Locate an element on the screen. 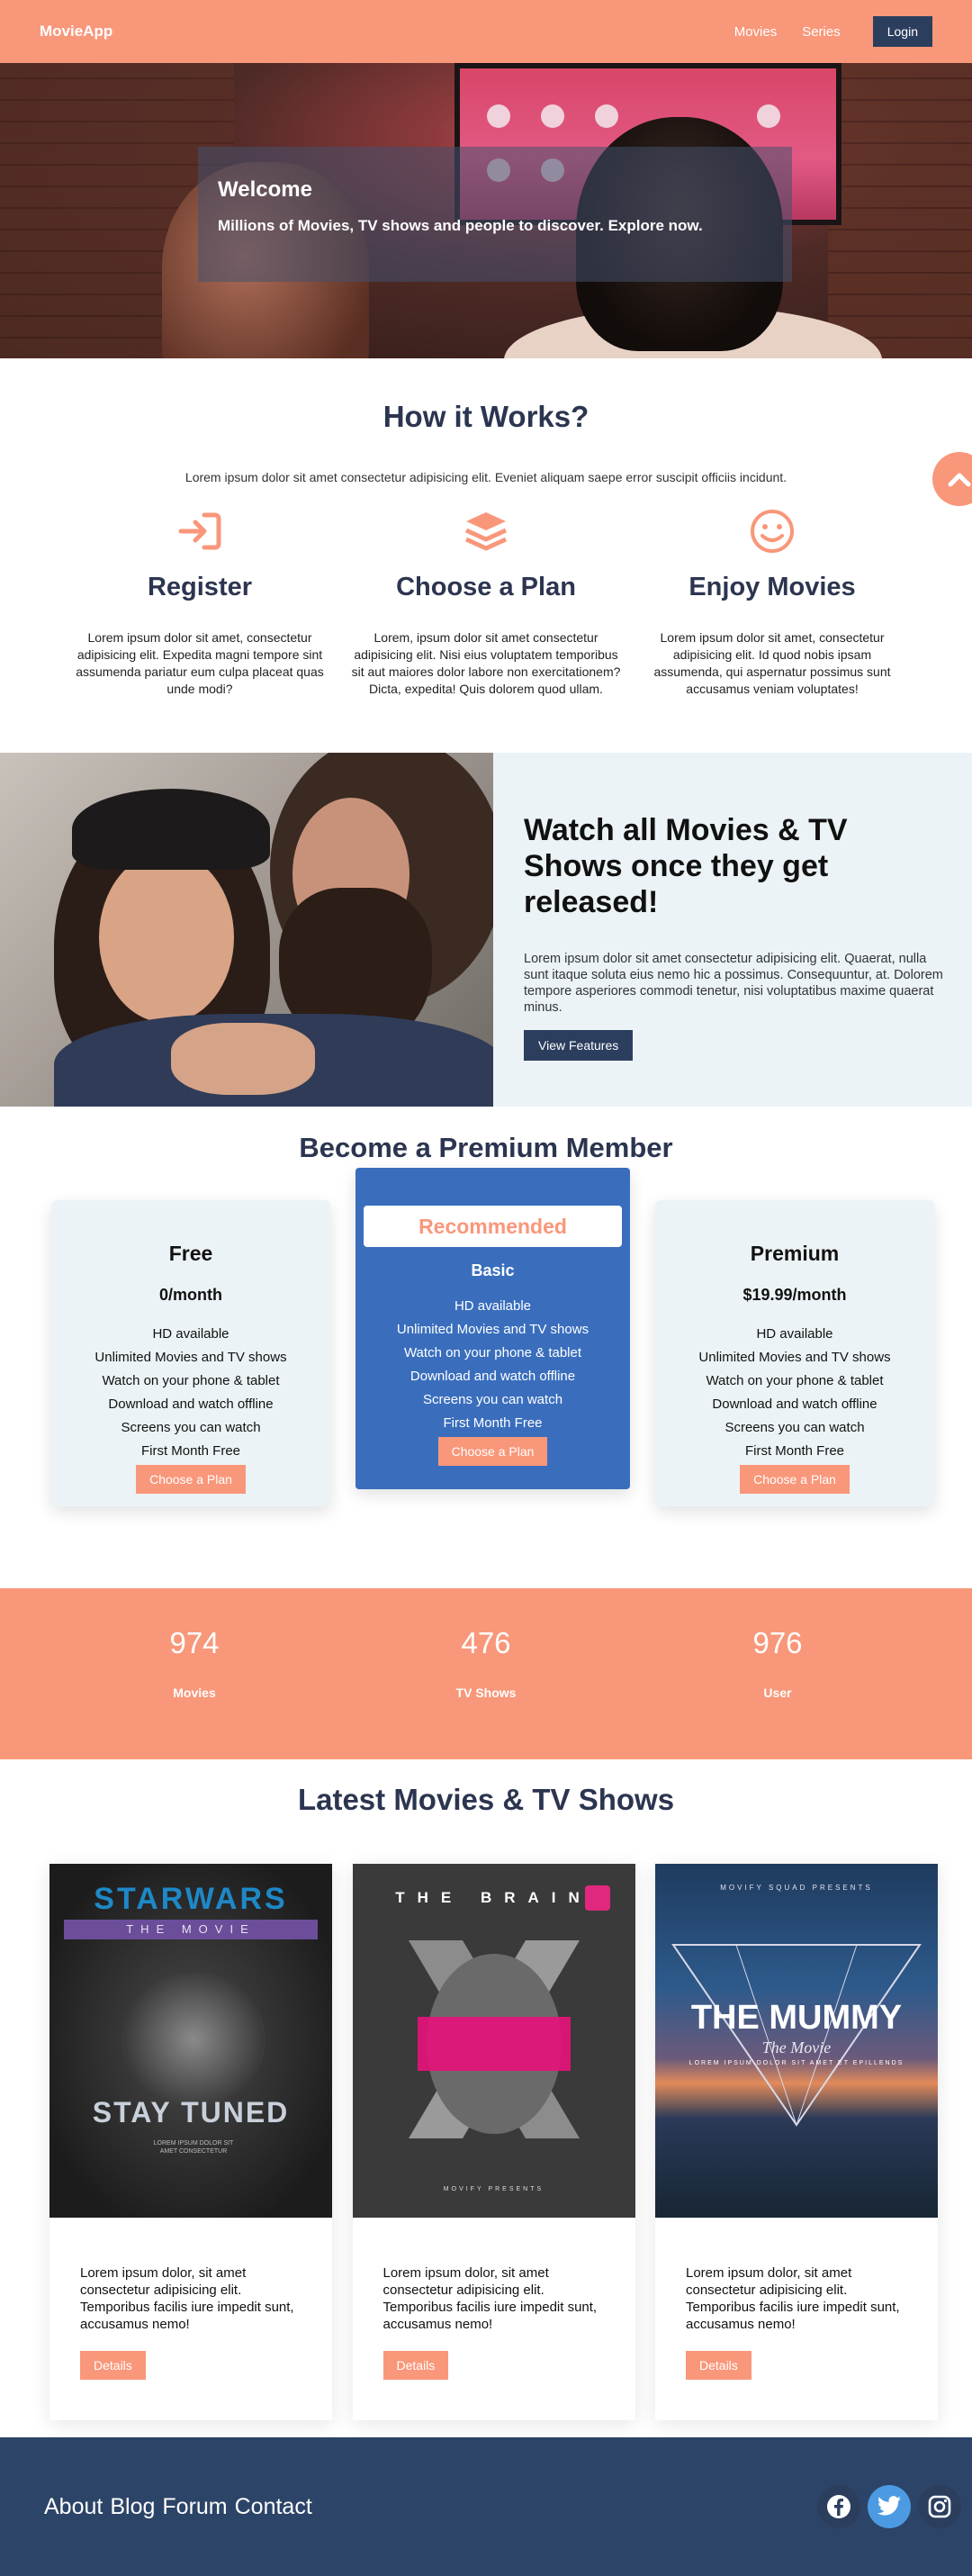 The height and width of the screenshot is (2576, 972). twitter-icon is located at coordinates (889, 2506).